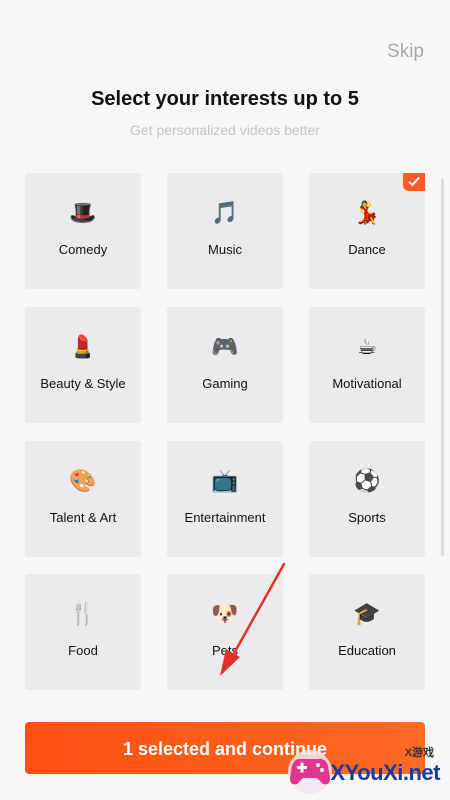 The width and height of the screenshot is (450, 800). I want to click on interest-tile-motivational: ☕ Motivational, so click(367, 365).